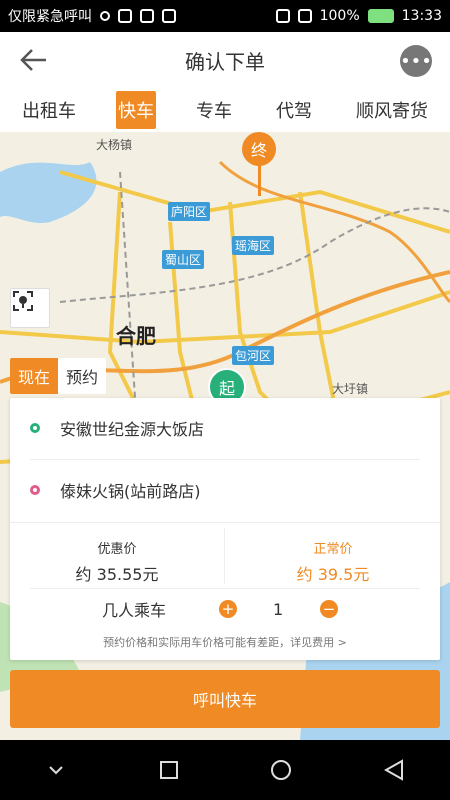 The width and height of the screenshot is (450, 800). Describe the element at coordinates (225, 16) in the screenshot. I see `status-bar: 仅限紧急呼叫 100% 13:33` at that location.